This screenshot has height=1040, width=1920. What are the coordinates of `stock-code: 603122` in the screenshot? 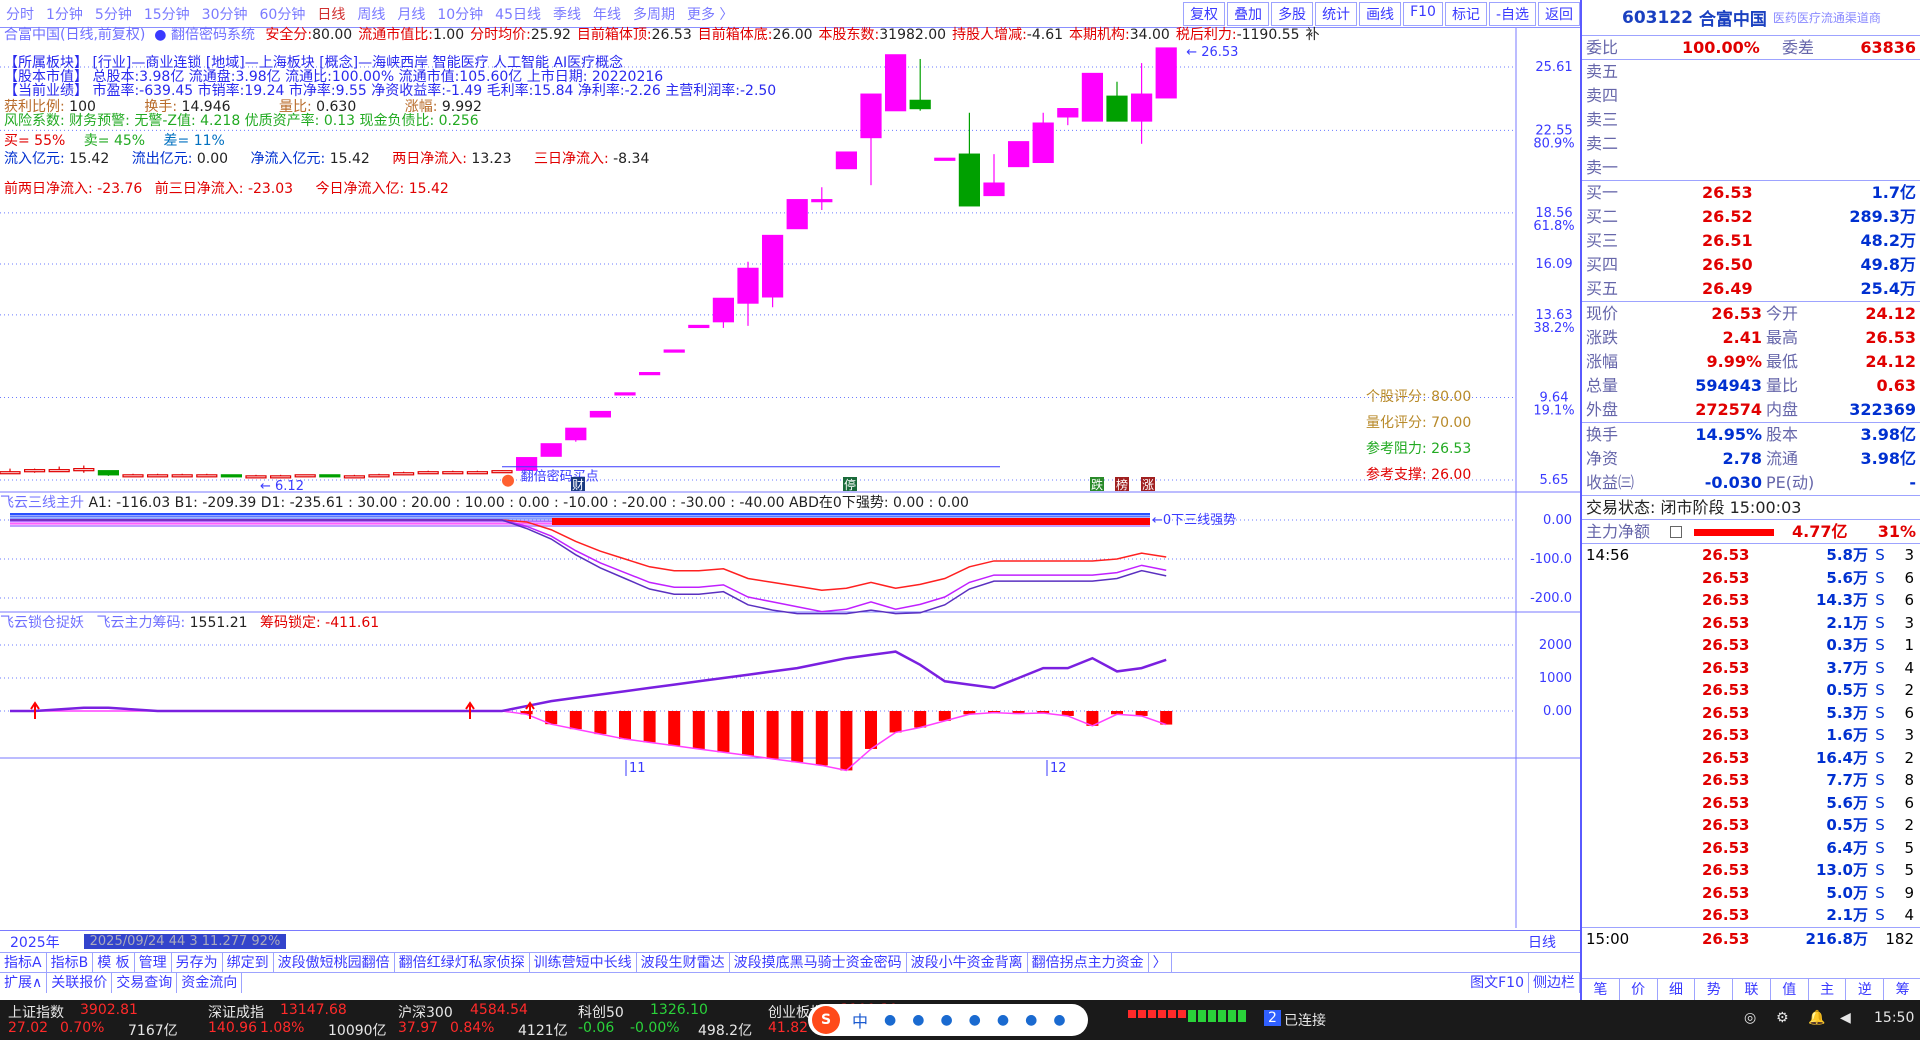 It's located at (1657, 17).